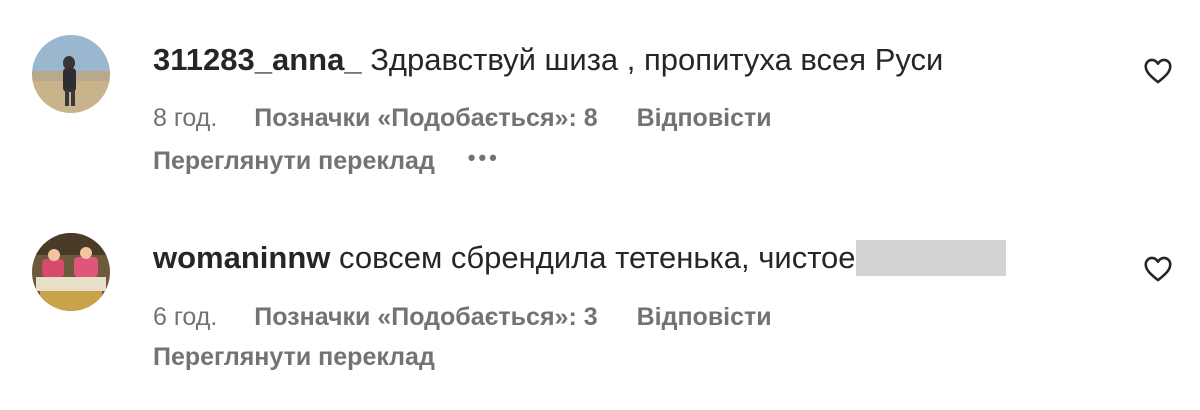 The height and width of the screenshot is (410, 1200). What do you see at coordinates (484, 158) in the screenshot?
I see `more-options-icon: •••` at bounding box center [484, 158].